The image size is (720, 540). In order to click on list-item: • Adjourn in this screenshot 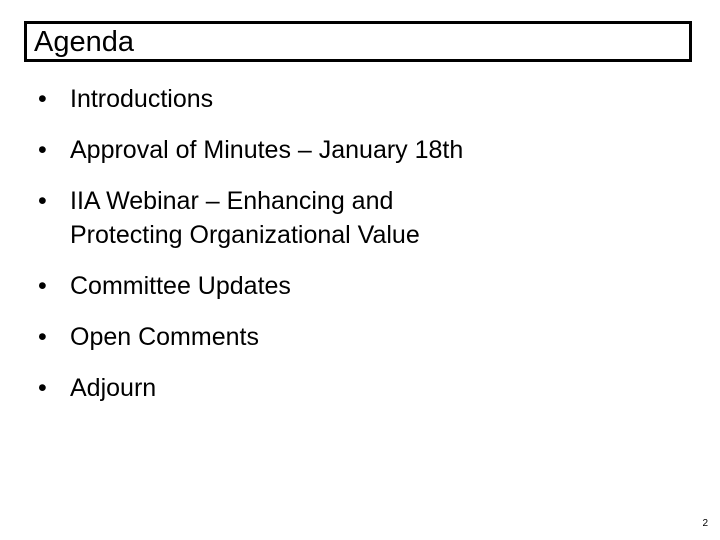, I will do `click(324, 388)`.